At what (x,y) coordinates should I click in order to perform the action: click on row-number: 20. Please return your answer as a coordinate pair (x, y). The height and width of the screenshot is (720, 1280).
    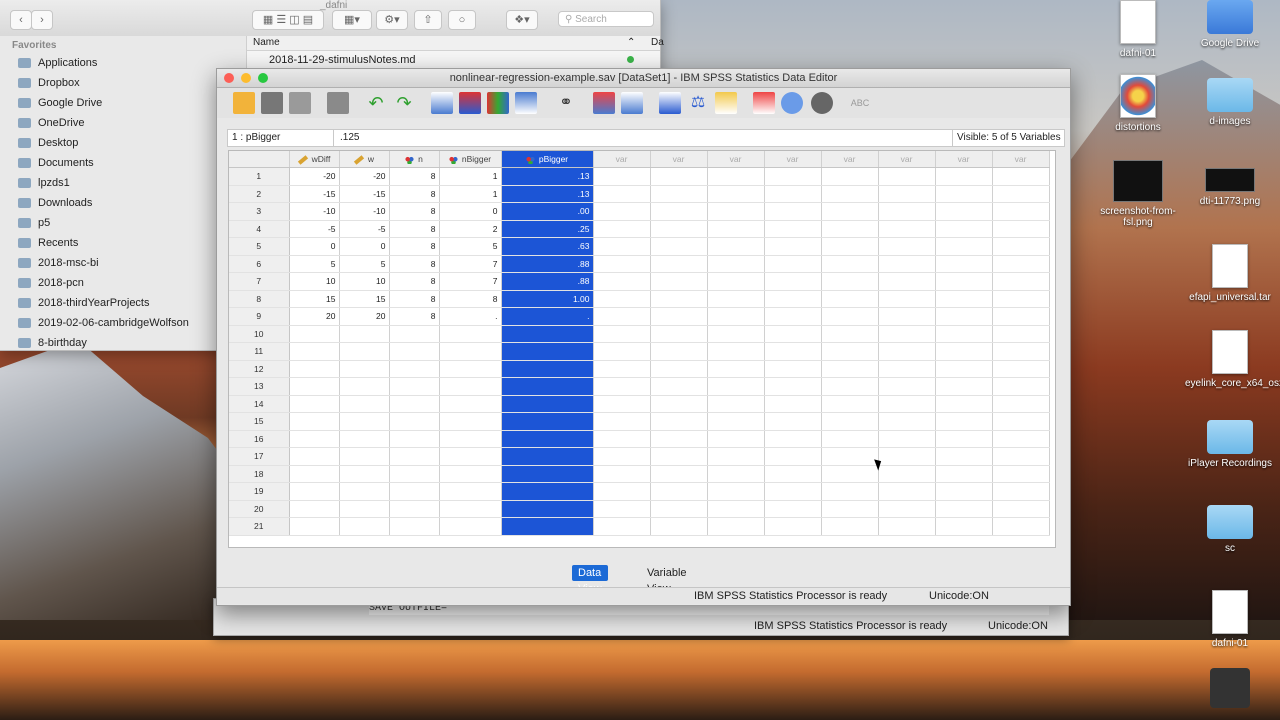
    Looking at the image, I should click on (259, 509).